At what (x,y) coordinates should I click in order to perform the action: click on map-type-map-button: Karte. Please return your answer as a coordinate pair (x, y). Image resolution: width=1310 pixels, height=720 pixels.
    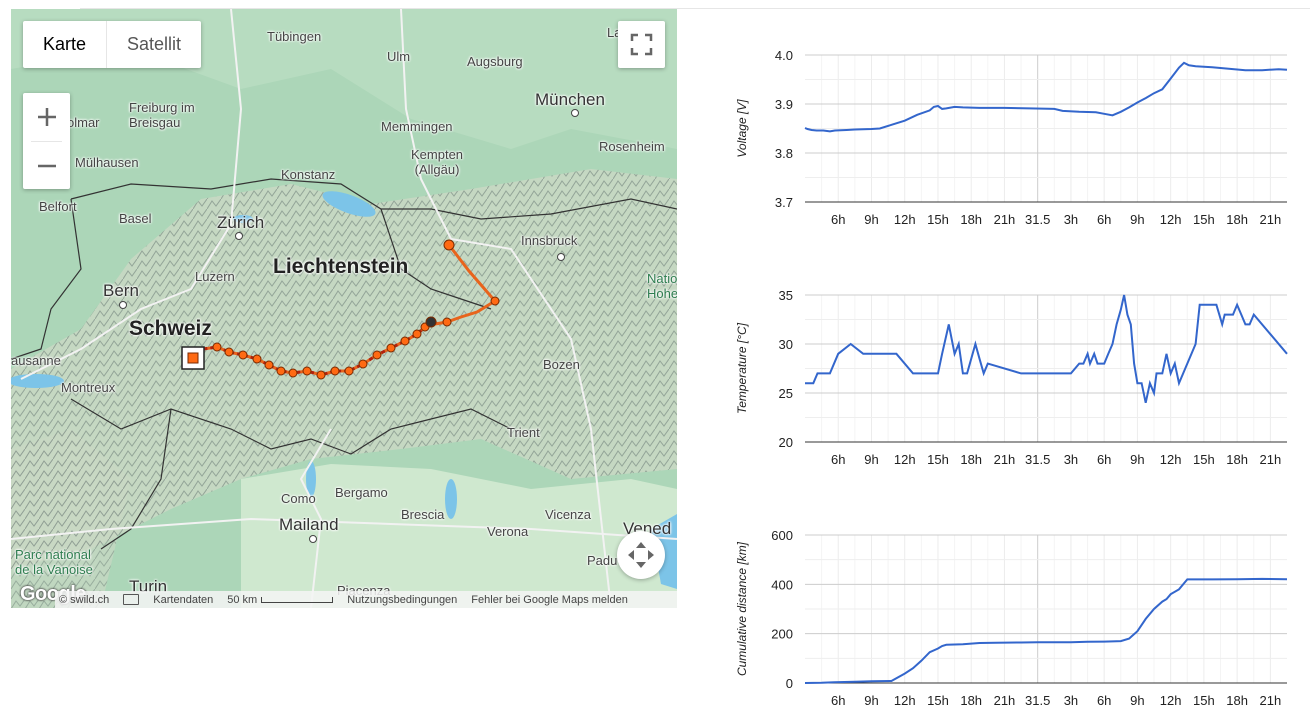
    Looking at the image, I should click on (65, 44).